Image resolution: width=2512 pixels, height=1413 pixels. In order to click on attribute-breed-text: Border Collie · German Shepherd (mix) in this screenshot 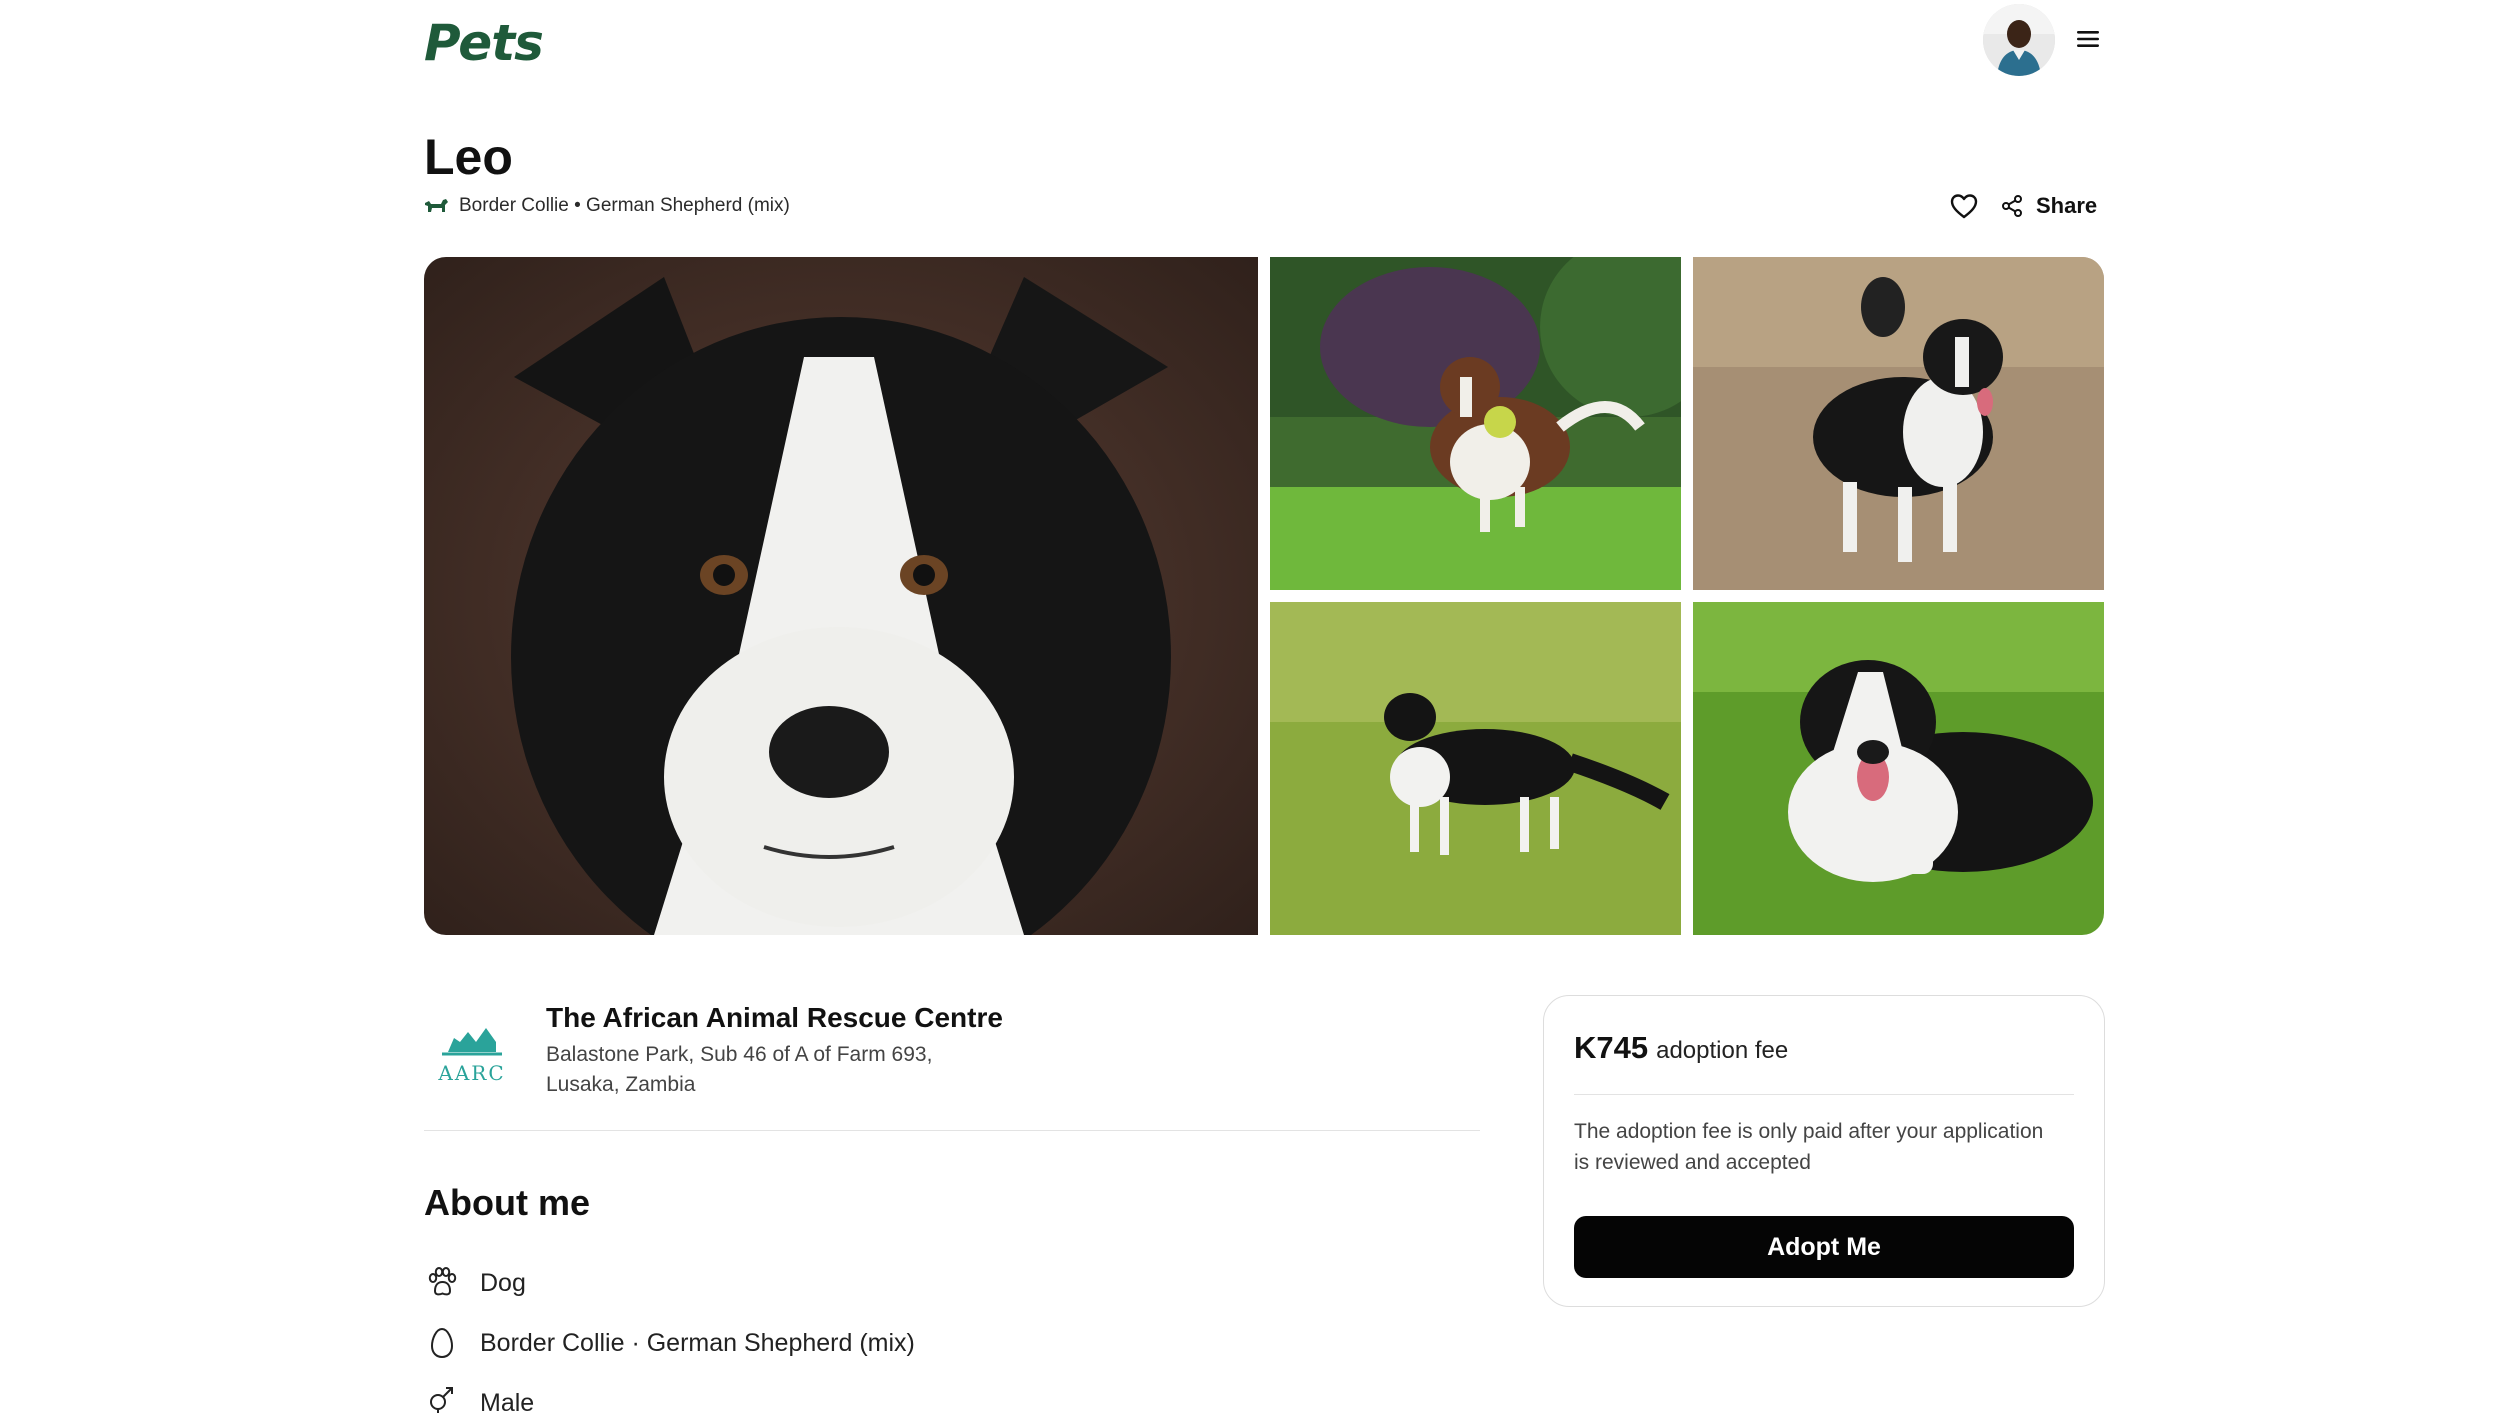, I will do `click(697, 1342)`.